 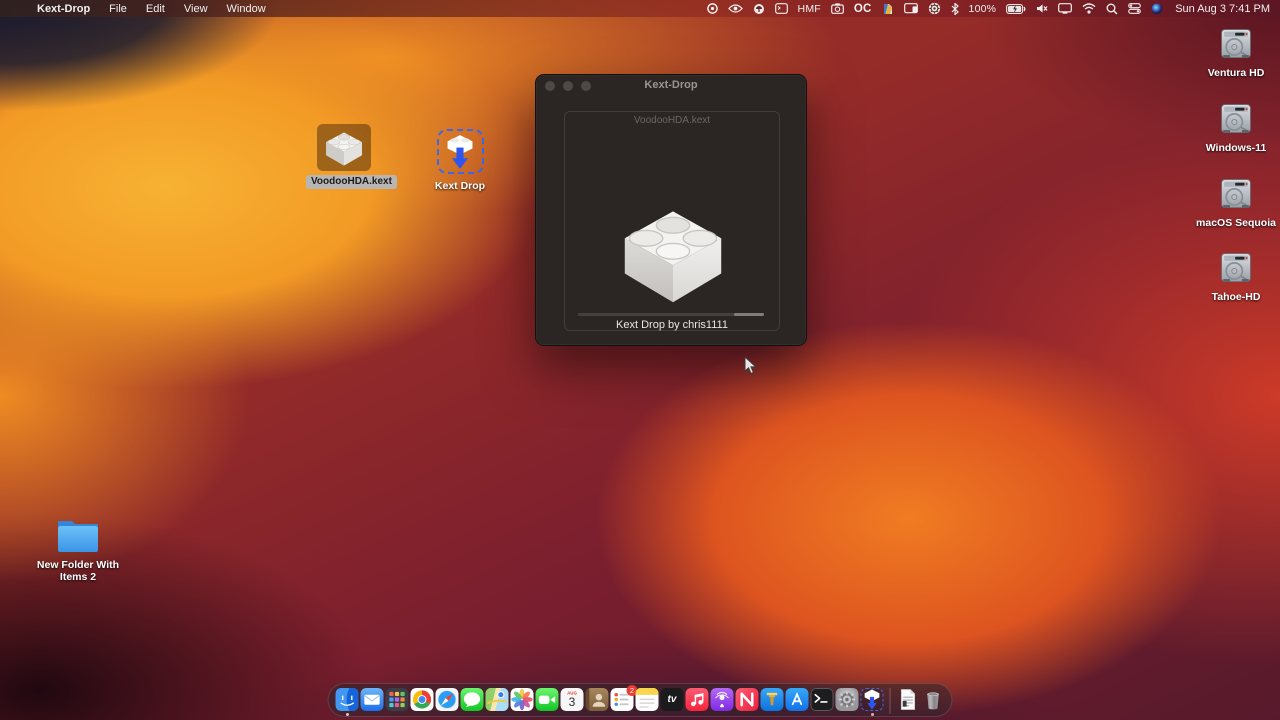 I want to click on terminal-window-icon, so click(x=781, y=8).